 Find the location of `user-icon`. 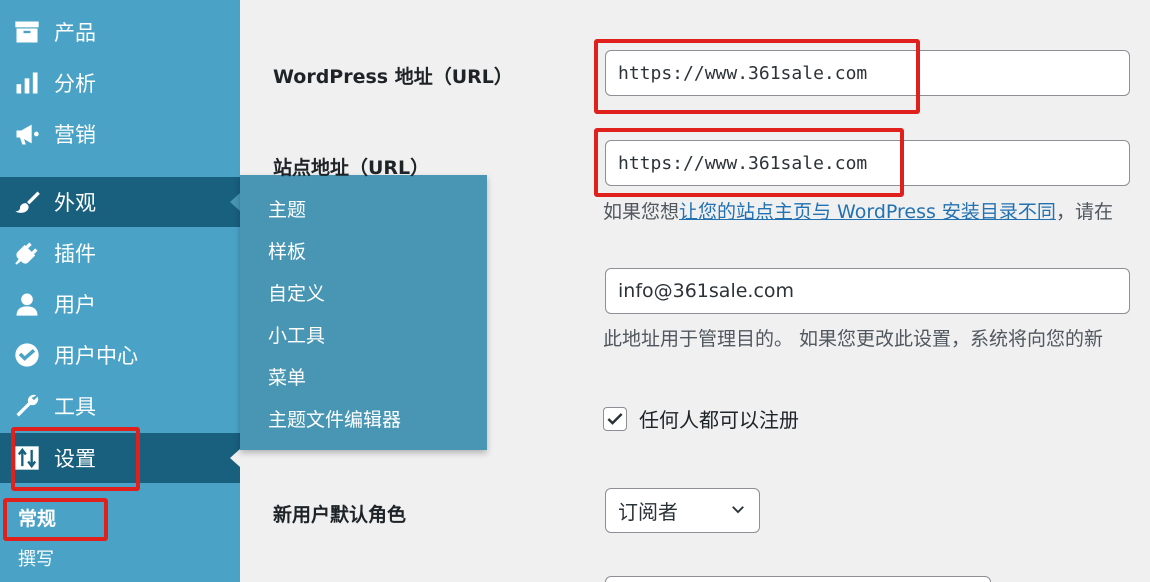

user-icon is located at coordinates (27, 304).